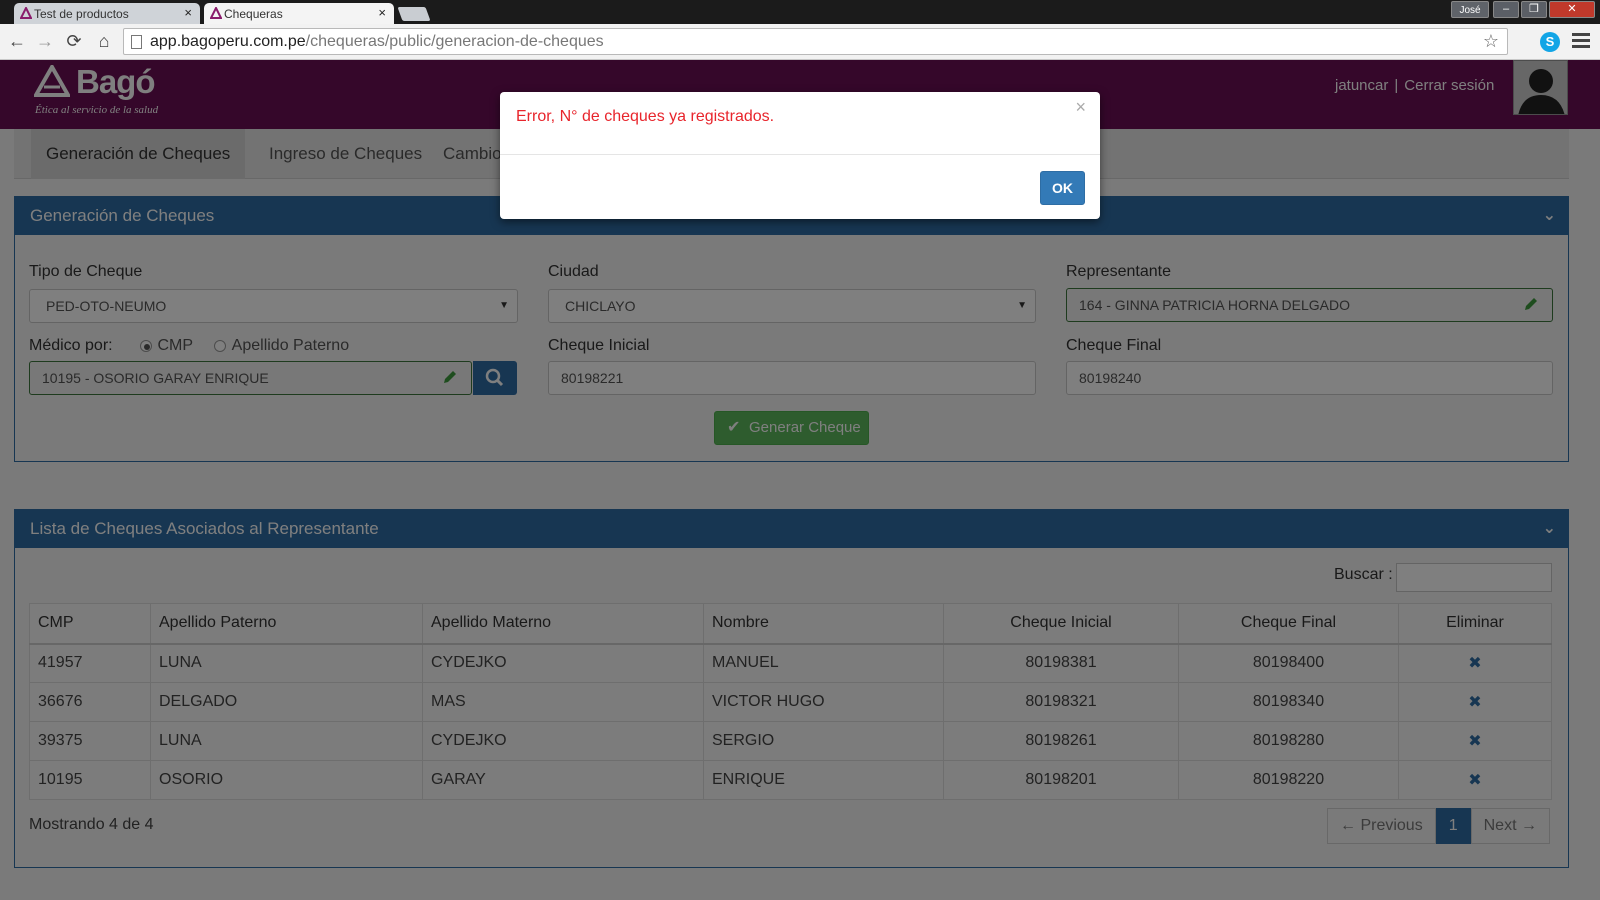 Image resolution: width=1600 pixels, height=900 pixels. I want to click on page-icon, so click(136, 42).